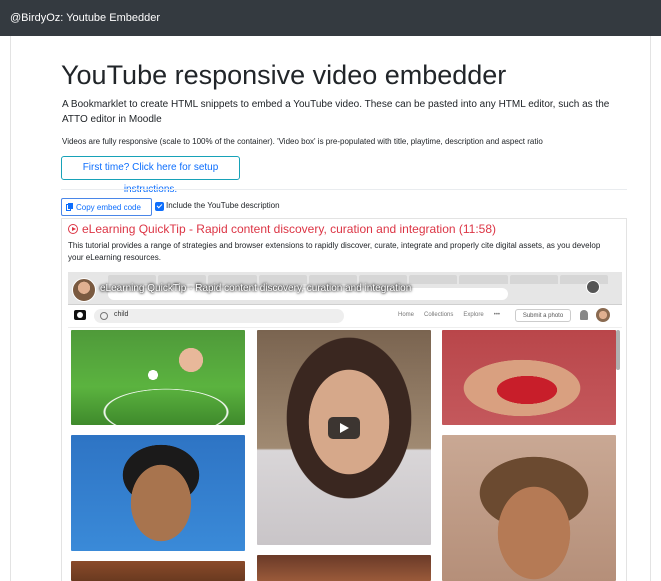 This screenshot has height=581, width=661. Describe the element at coordinates (543, 315) in the screenshot. I see `video-submit-photo-label: Submit a photo` at that location.